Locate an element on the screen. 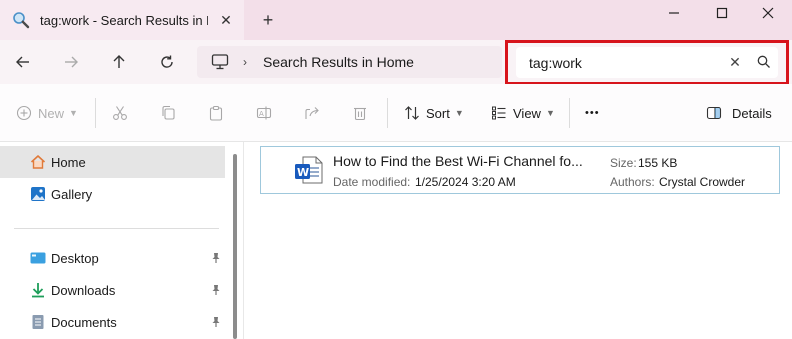 The width and height of the screenshot is (792, 339). downloads-icon is located at coordinates (38, 290).